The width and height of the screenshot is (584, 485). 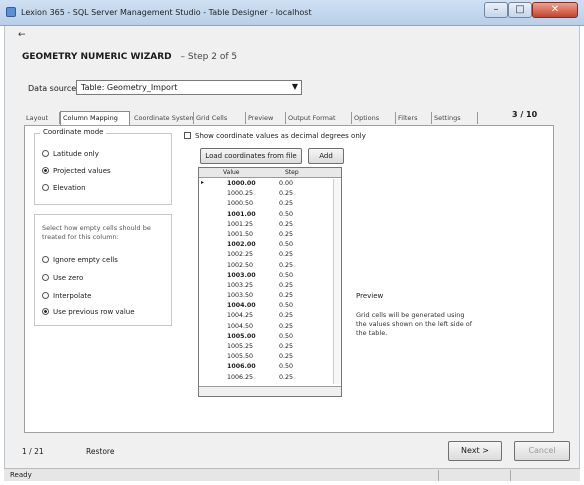 I want to click on cell-value: 1003.00, so click(x=241, y=275).